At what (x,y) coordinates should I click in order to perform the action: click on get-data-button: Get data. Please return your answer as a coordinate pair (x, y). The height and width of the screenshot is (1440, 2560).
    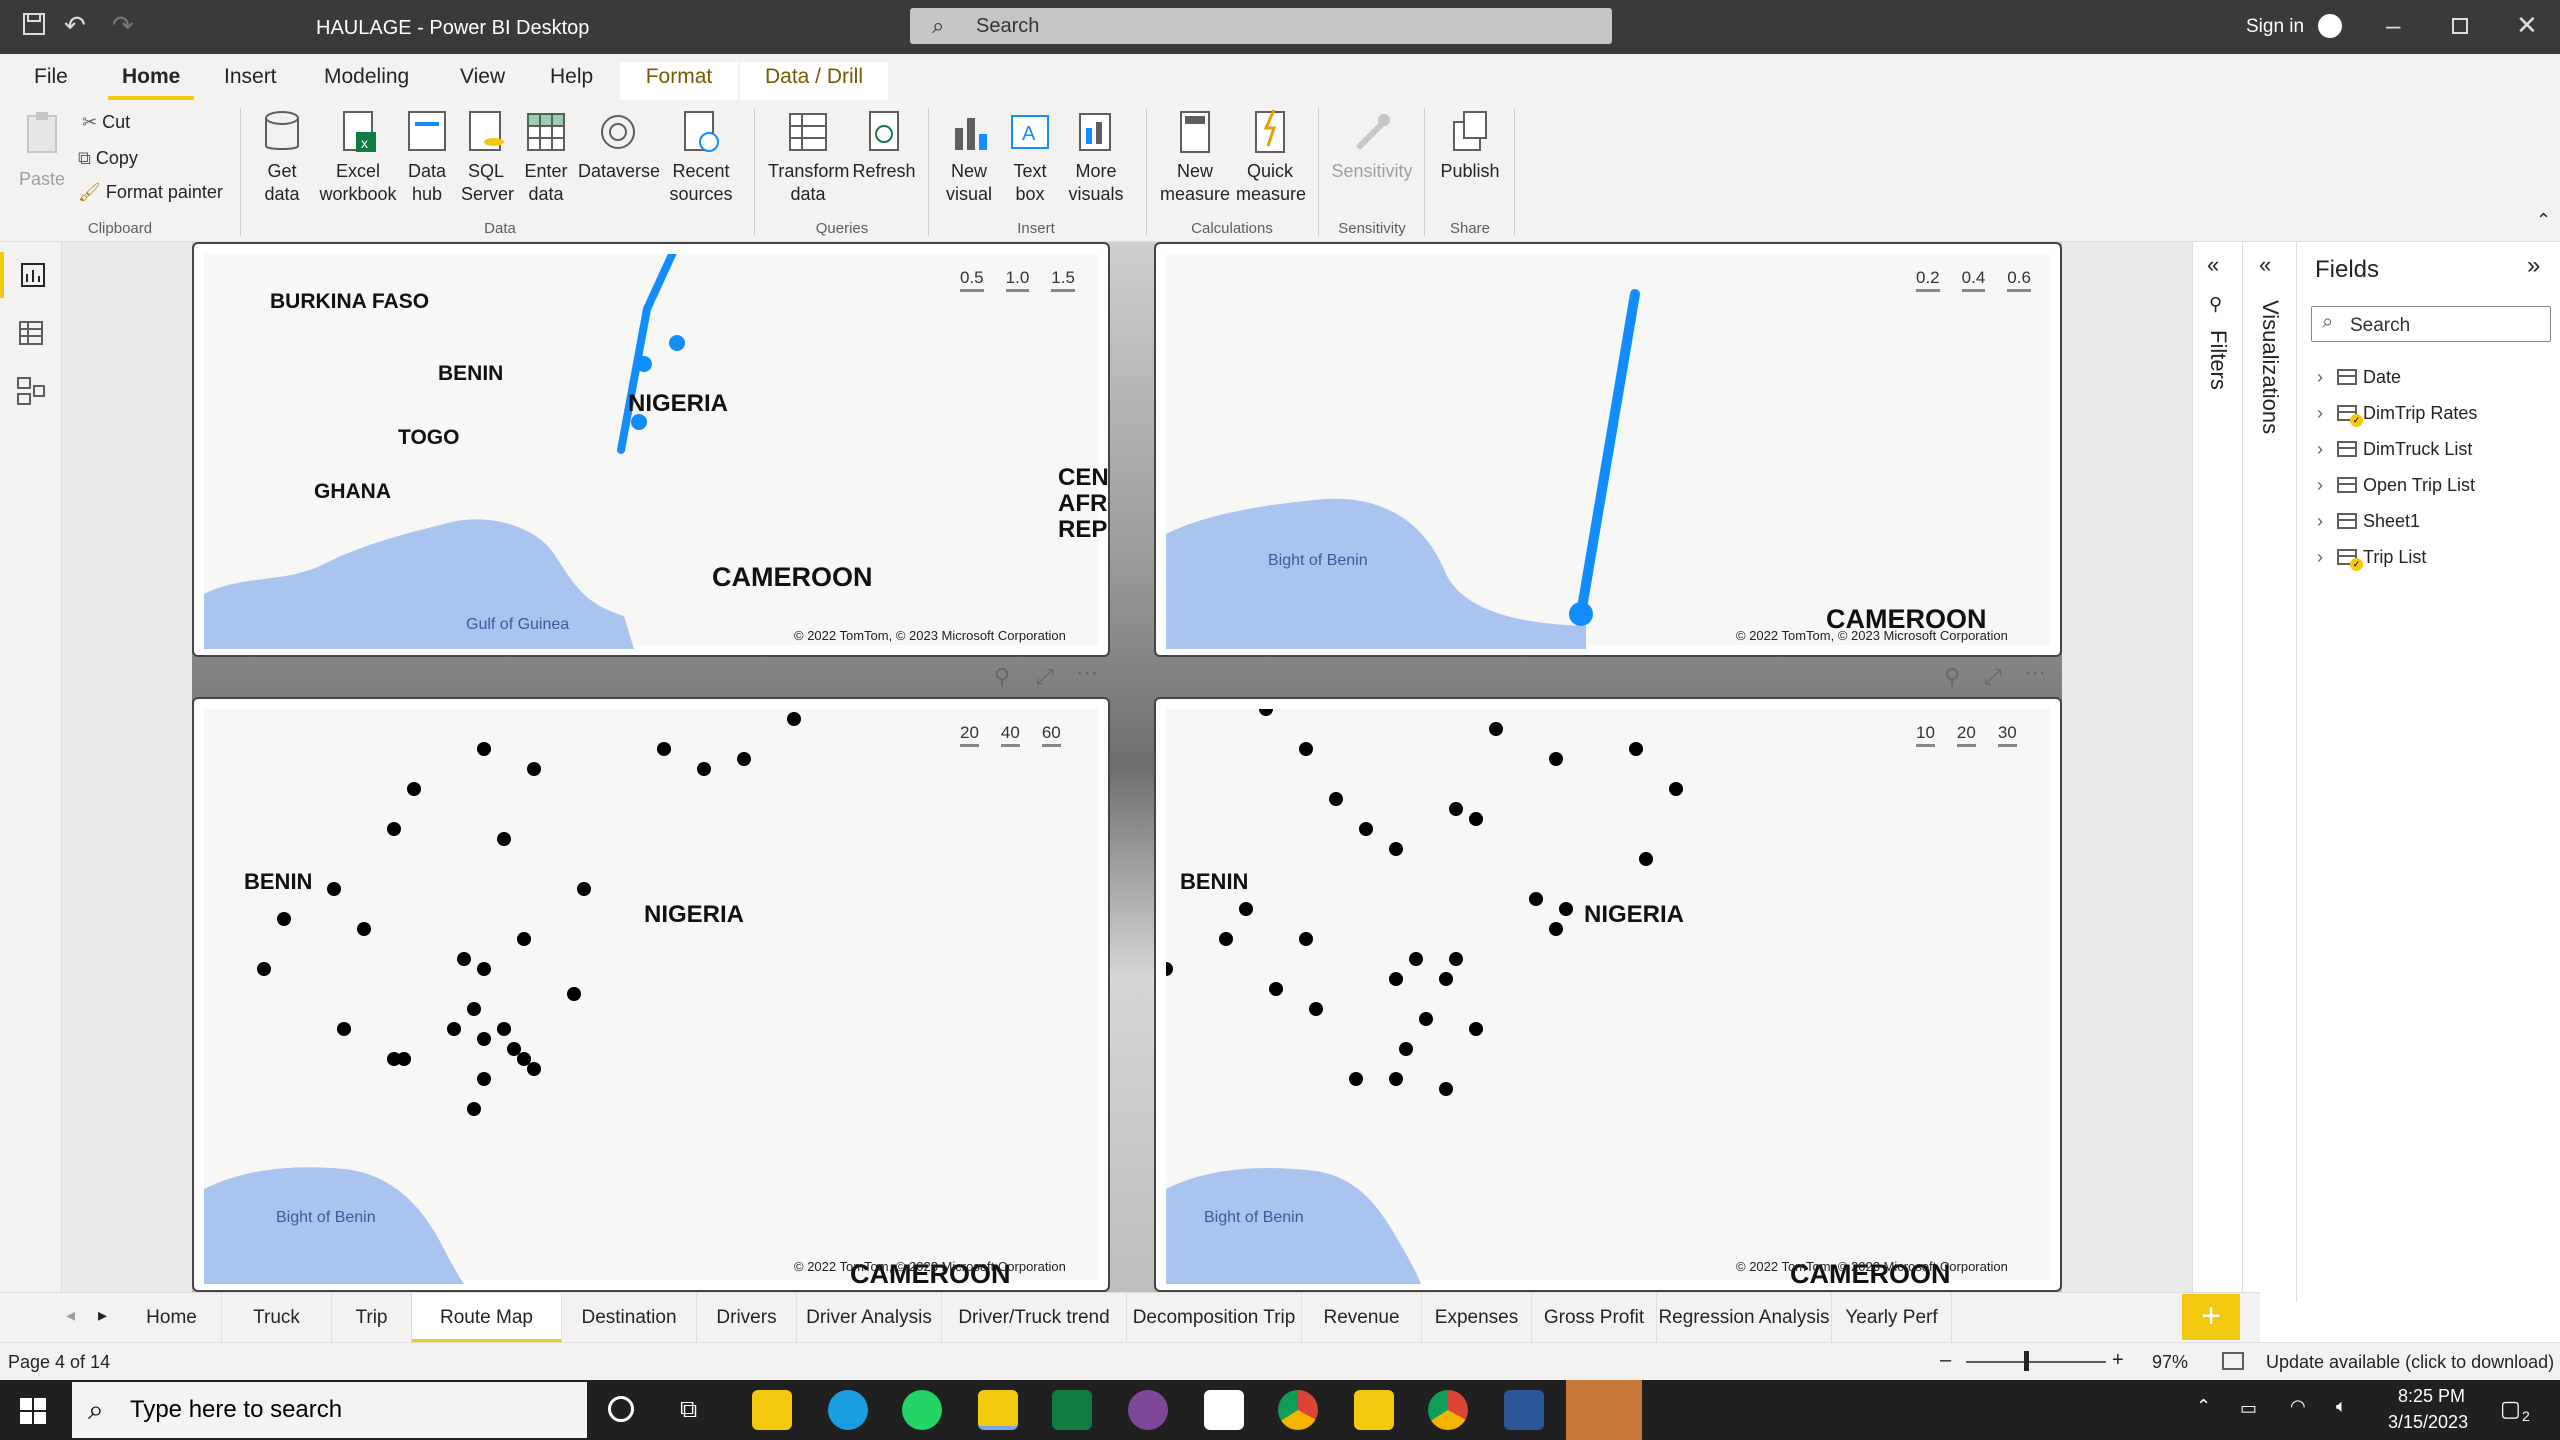
    Looking at the image, I should click on (282, 157).